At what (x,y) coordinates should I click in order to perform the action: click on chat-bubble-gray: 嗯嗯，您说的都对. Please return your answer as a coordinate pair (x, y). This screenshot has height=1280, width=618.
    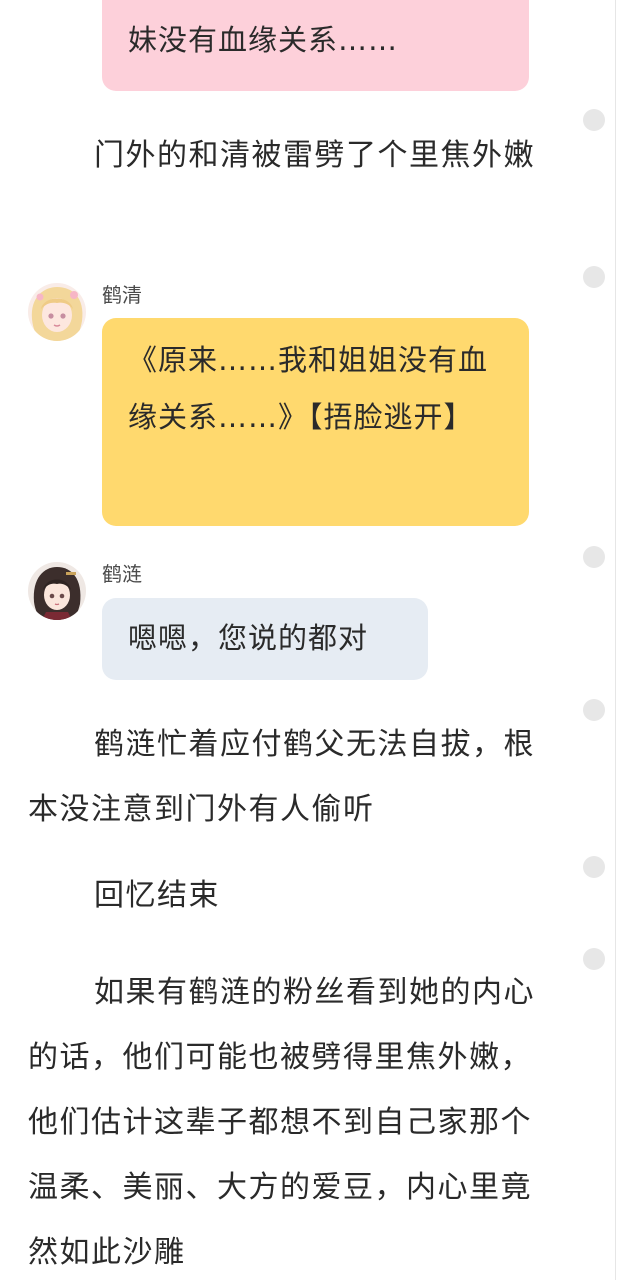
    Looking at the image, I should click on (265, 639).